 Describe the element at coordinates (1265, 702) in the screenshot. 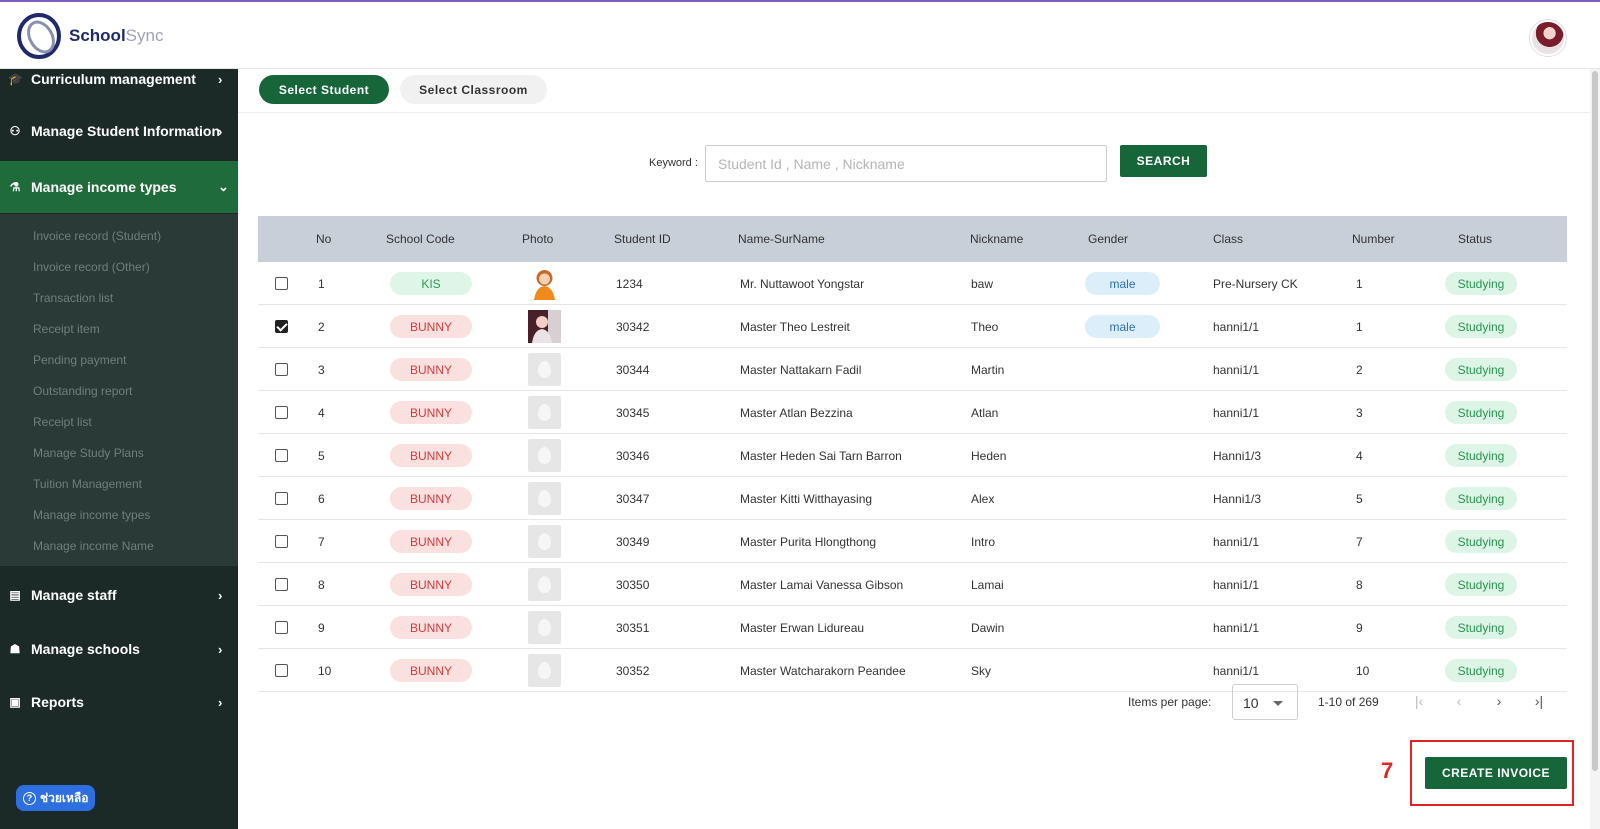

I see `page-size-select: 10` at that location.